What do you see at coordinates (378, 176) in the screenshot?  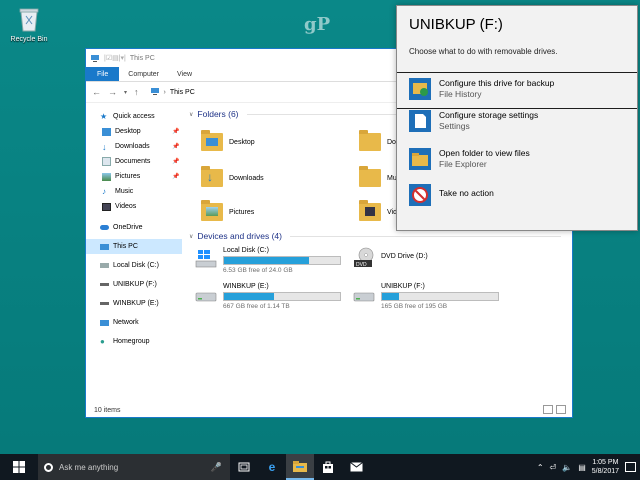 I see `folder-music: Mu` at bounding box center [378, 176].